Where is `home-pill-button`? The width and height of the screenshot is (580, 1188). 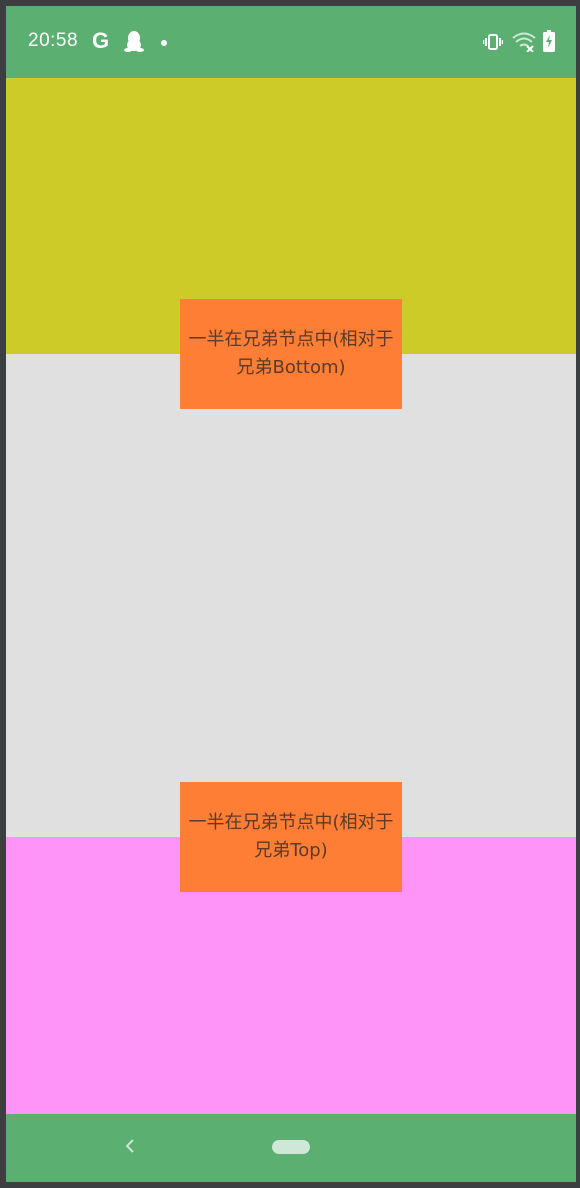
home-pill-button is located at coordinates (291, 1147).